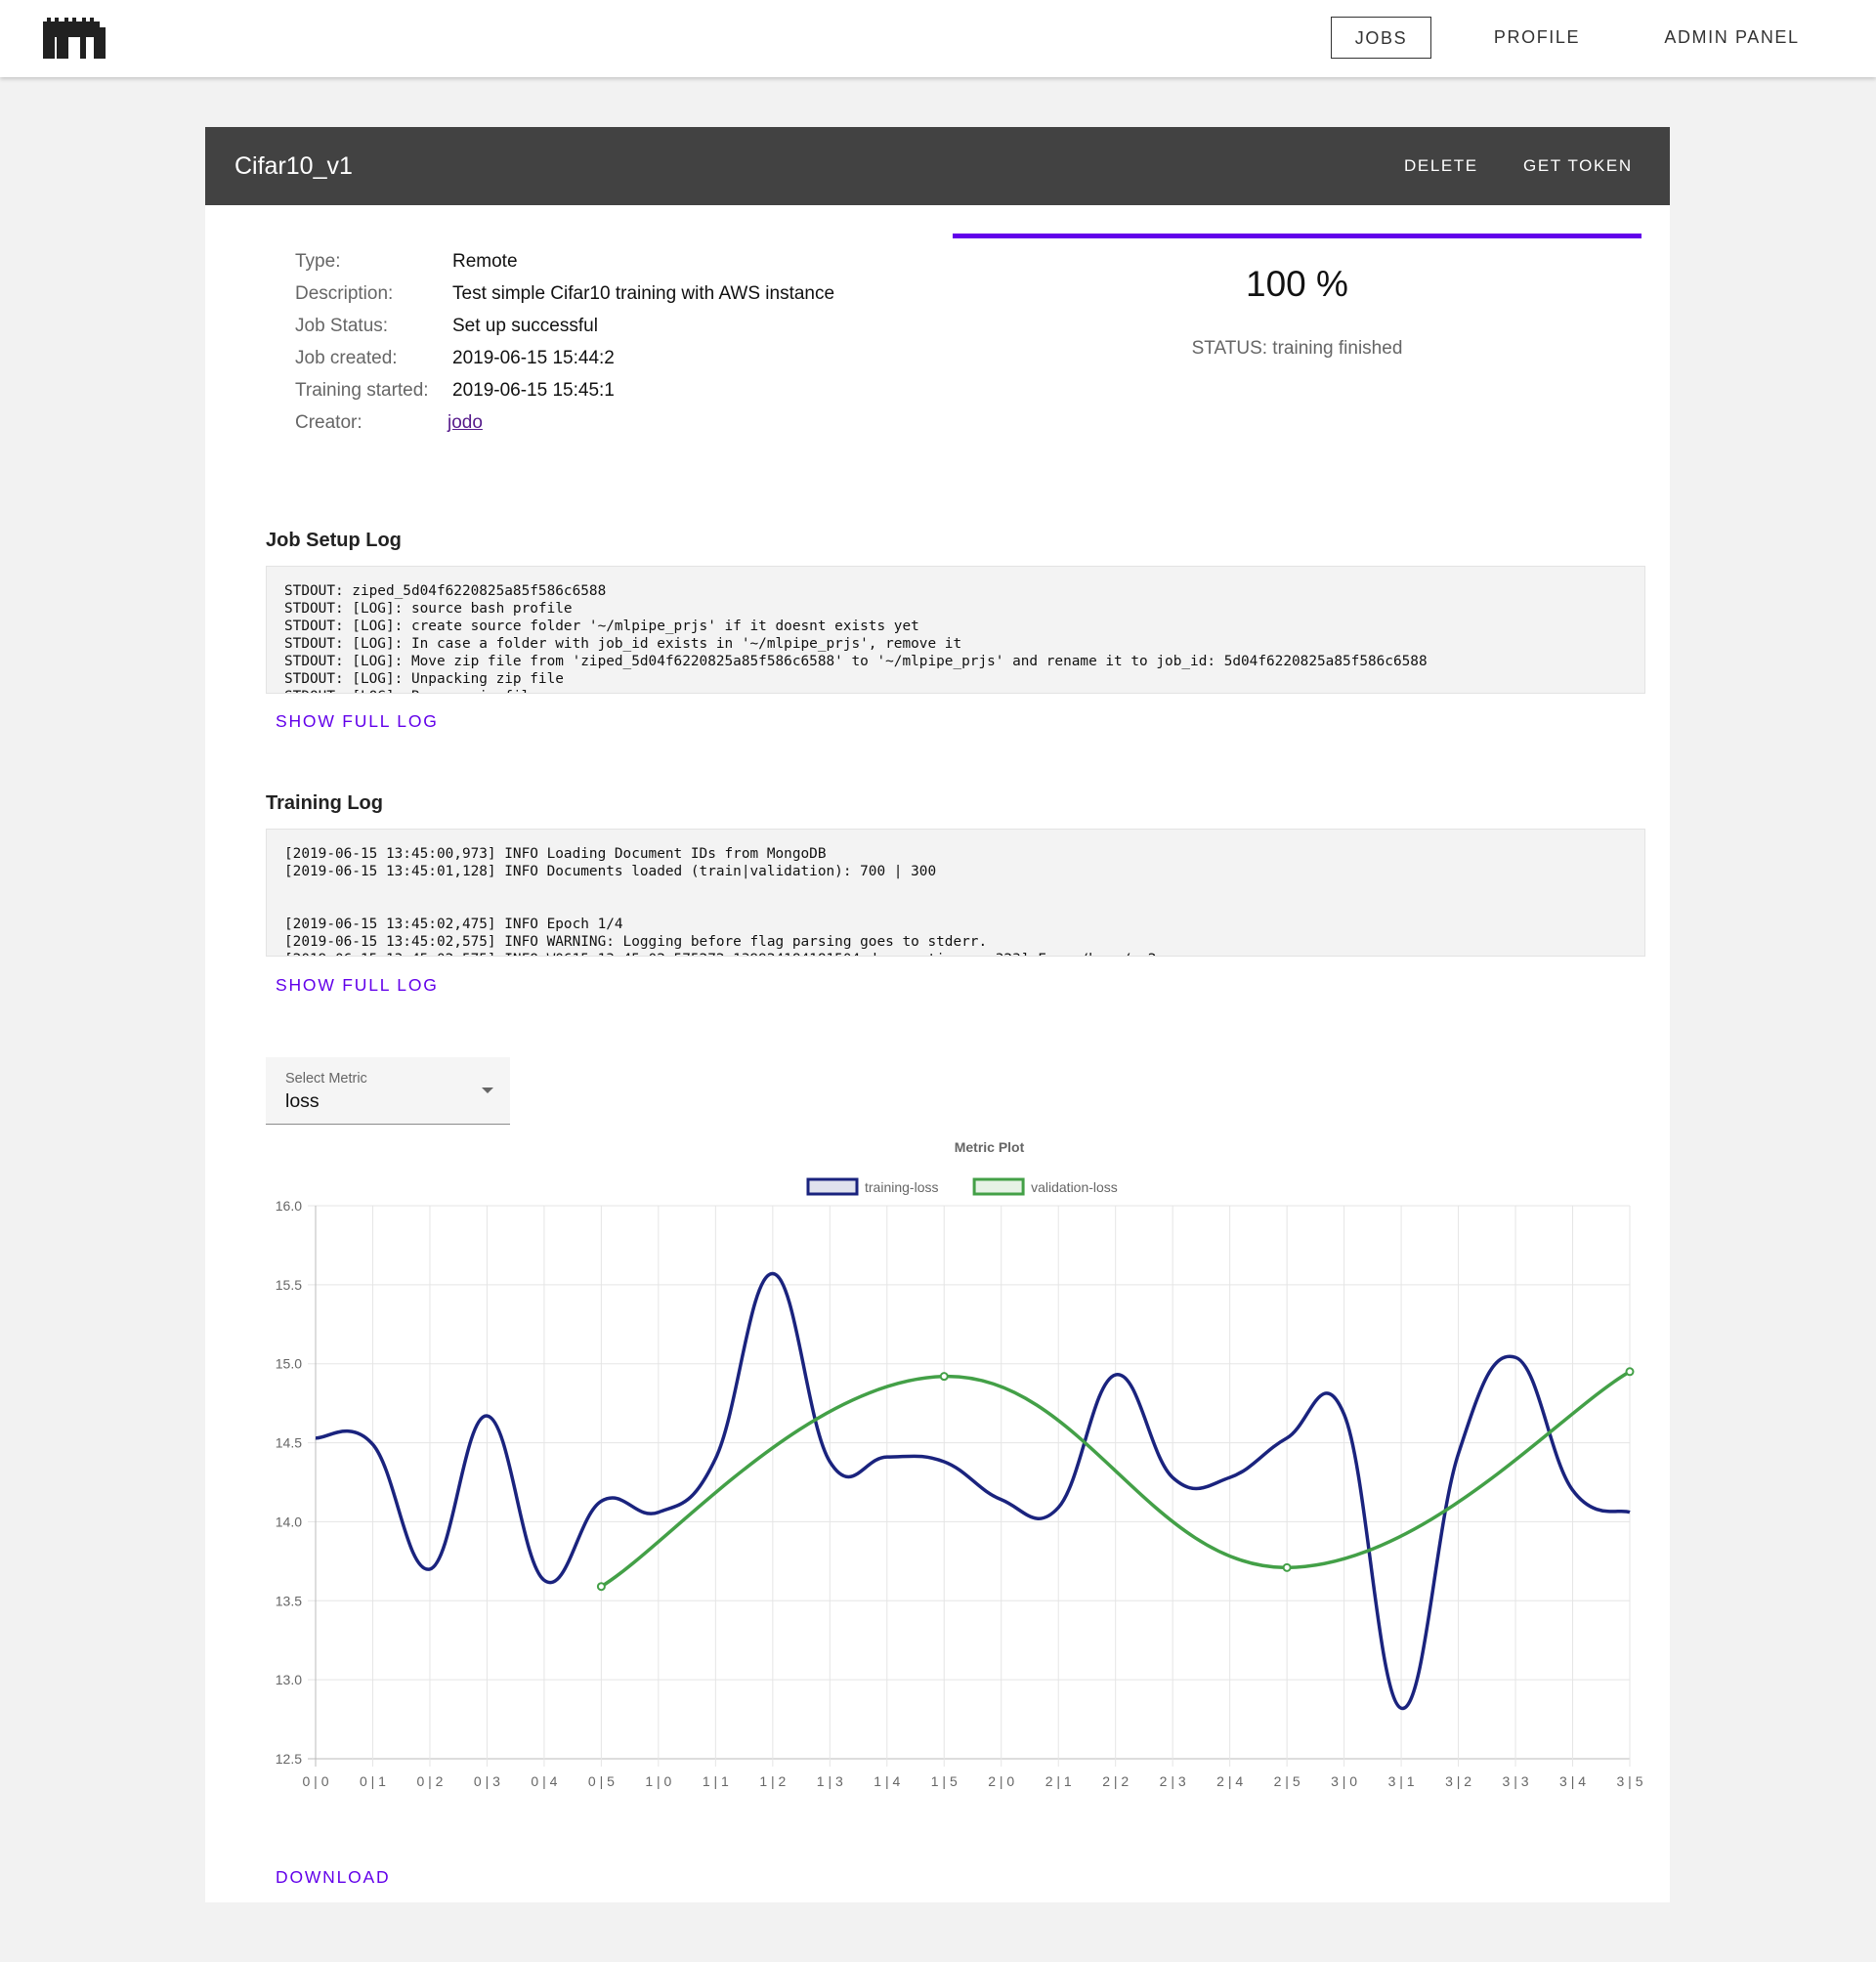 The height and width of the screenshot is (1962, 1876). Describe the element at coordinates (772, 1781) in the screenshot. I see `x-tick-label: 1 | 2` at that location.